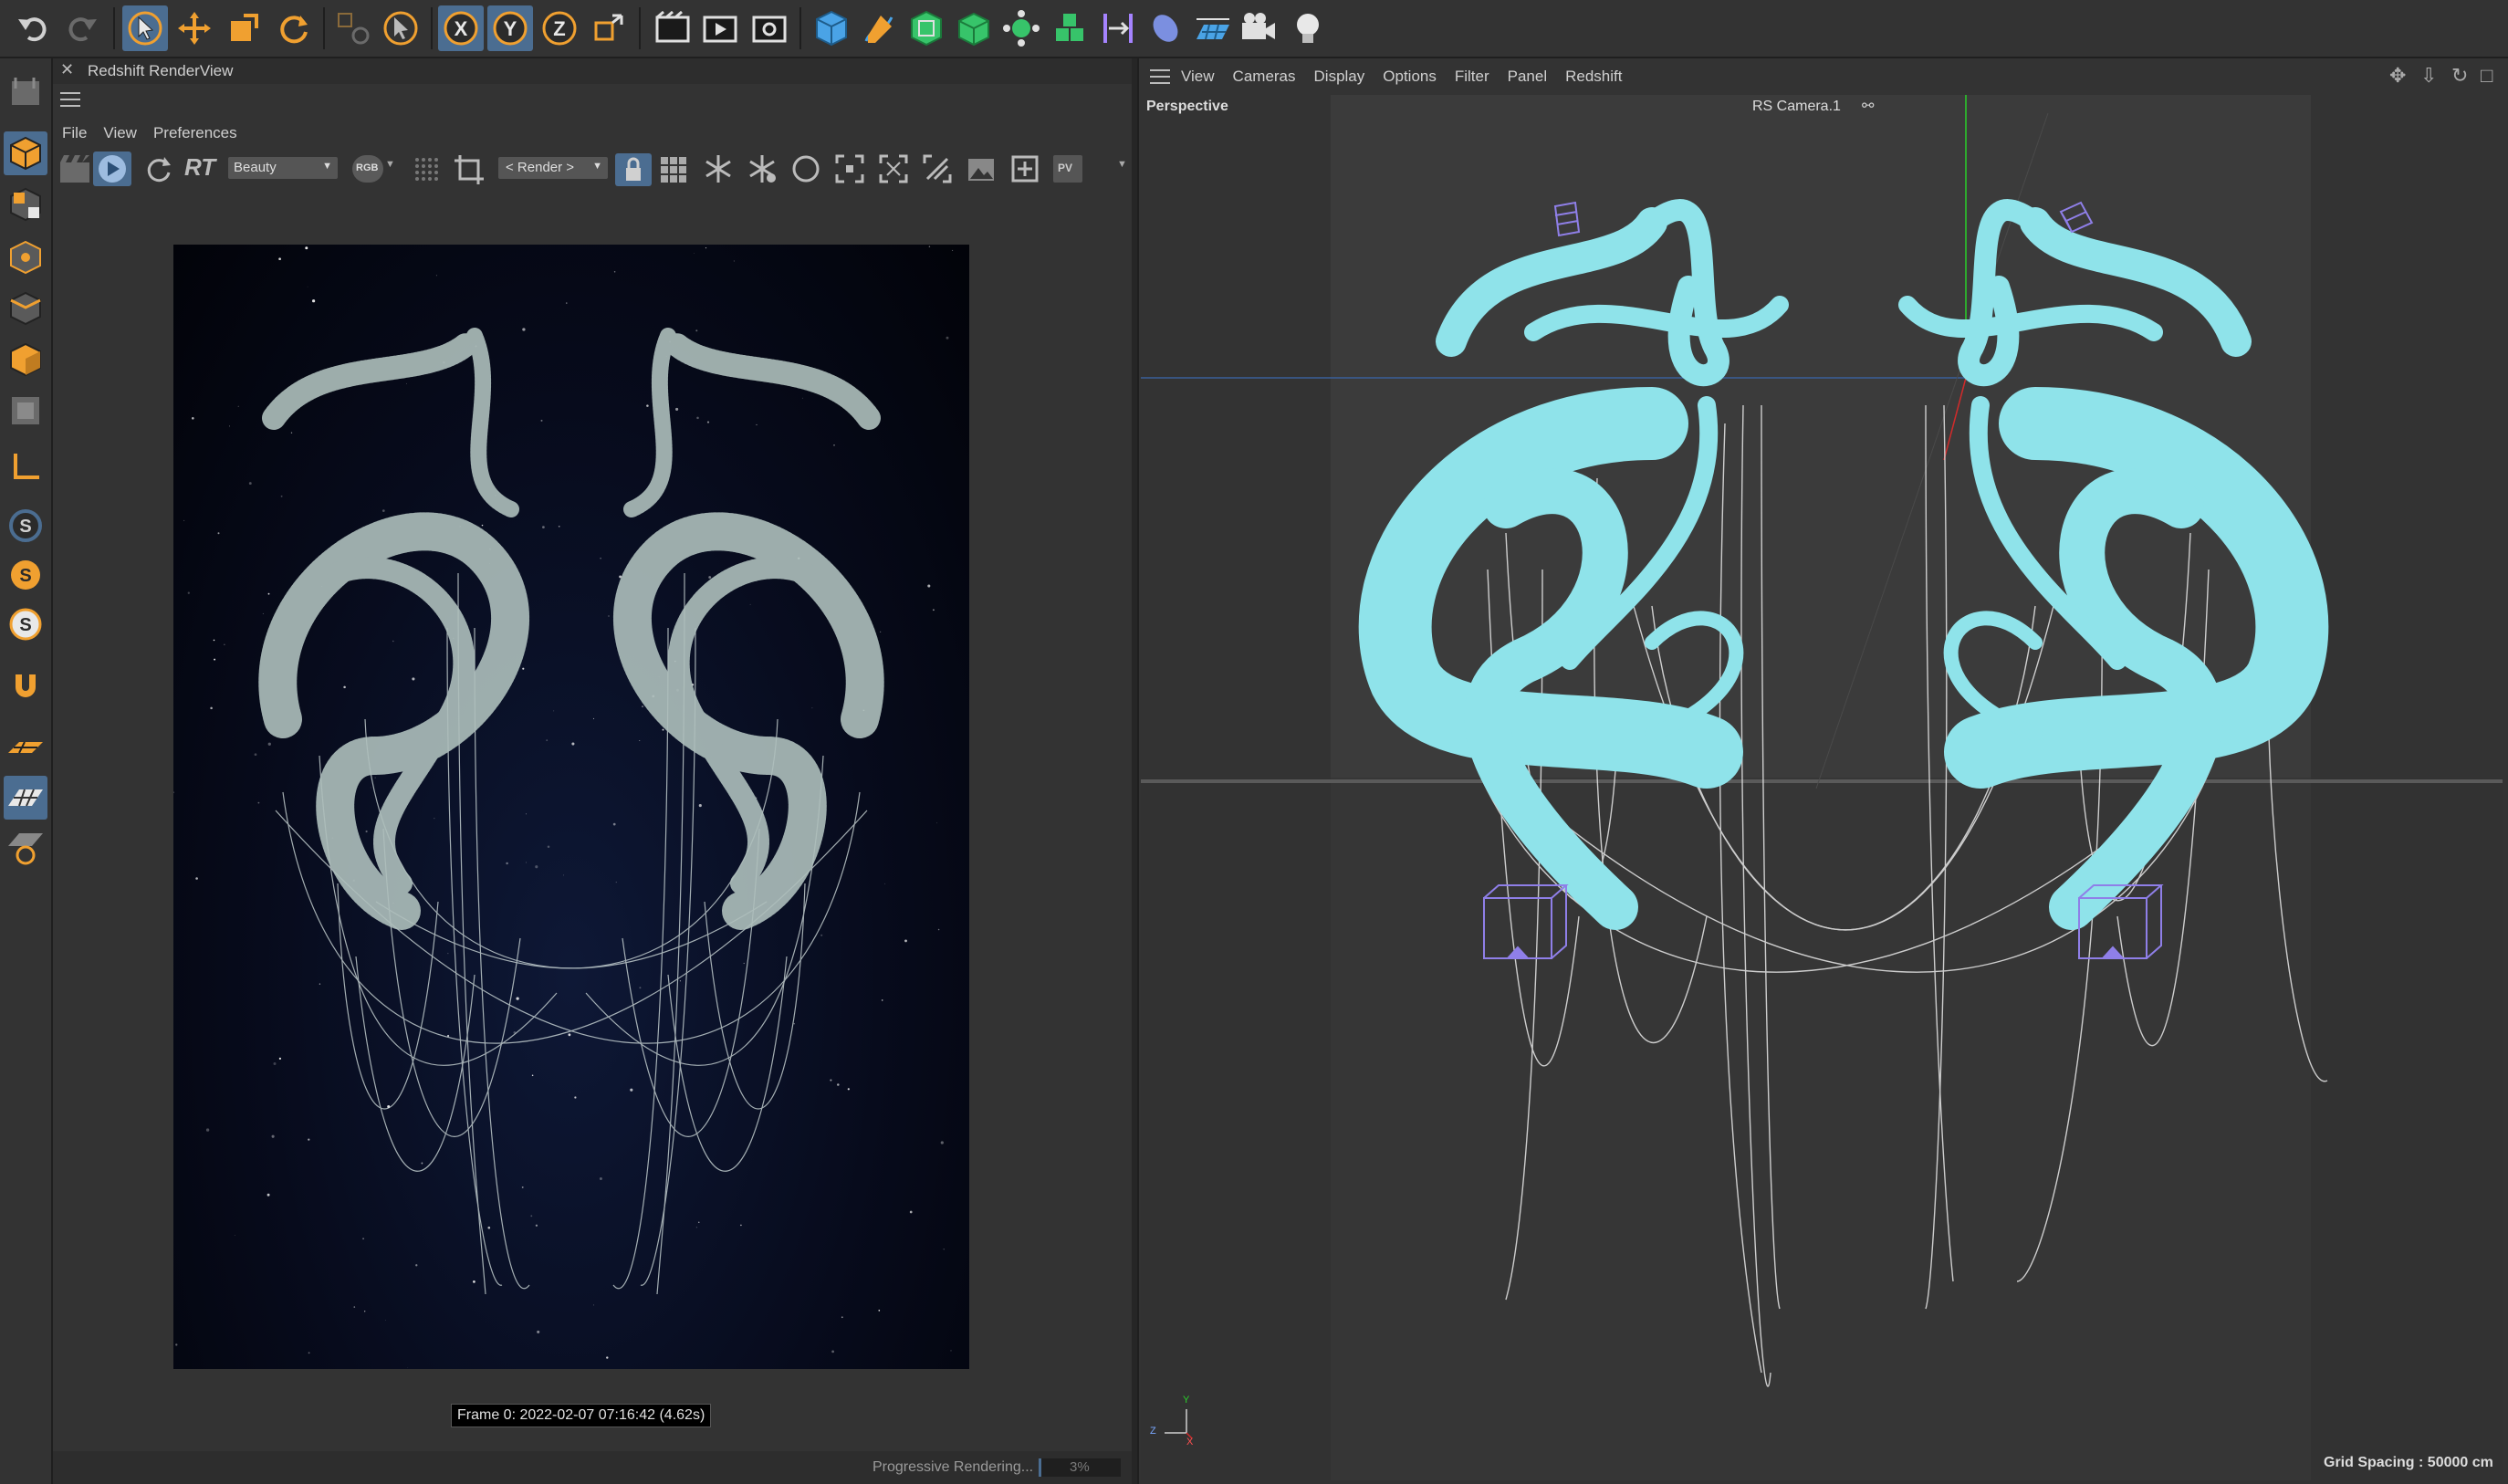 This screenshot has width=2508, height=1484. What do you see at coordinates (2398, 76) in the screenshot?
I see `pan-view-icon: ✥` at bounding box center [2398, 76].